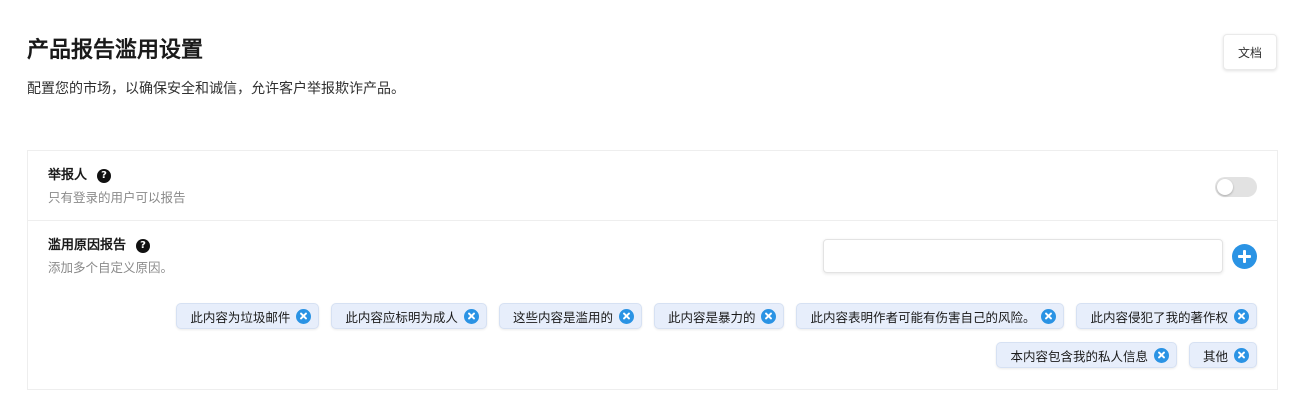 Image resolution: width=1298 pixels, height=395 pixels. Describe the element at coordinates (1159, 317) in the screenshot. I see `reason-tag-label: 此内容侵犯了我的著作权` at that location.